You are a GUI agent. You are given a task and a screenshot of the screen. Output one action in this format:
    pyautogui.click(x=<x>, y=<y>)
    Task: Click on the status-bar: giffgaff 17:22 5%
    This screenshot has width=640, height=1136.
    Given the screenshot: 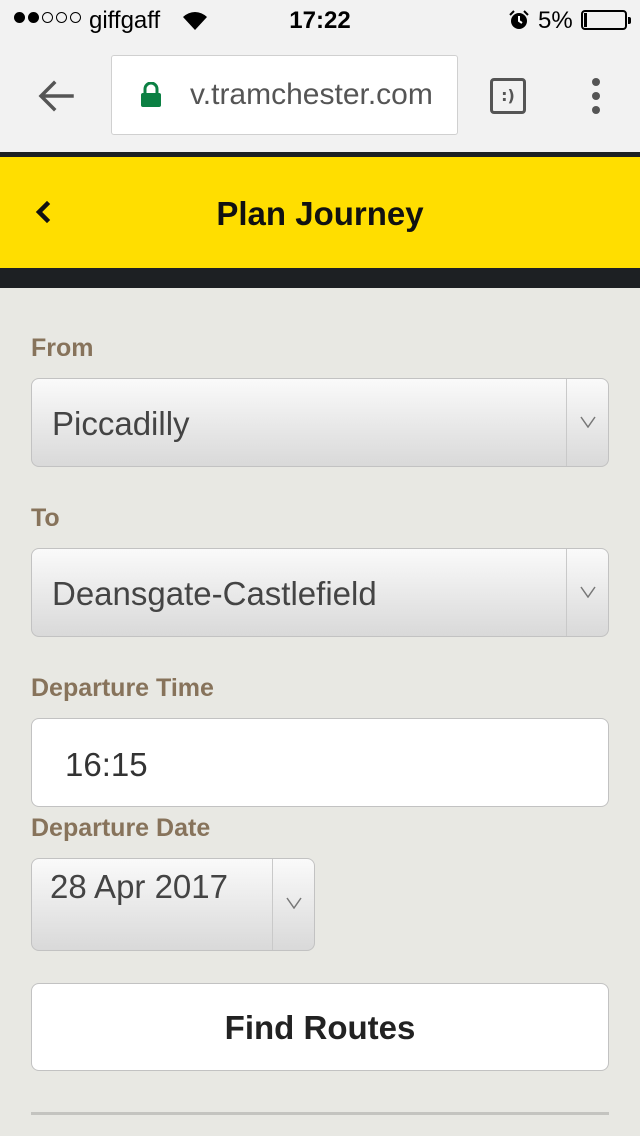 What is the action you would take?
    pyautogui.click(x=320, y=20)
    